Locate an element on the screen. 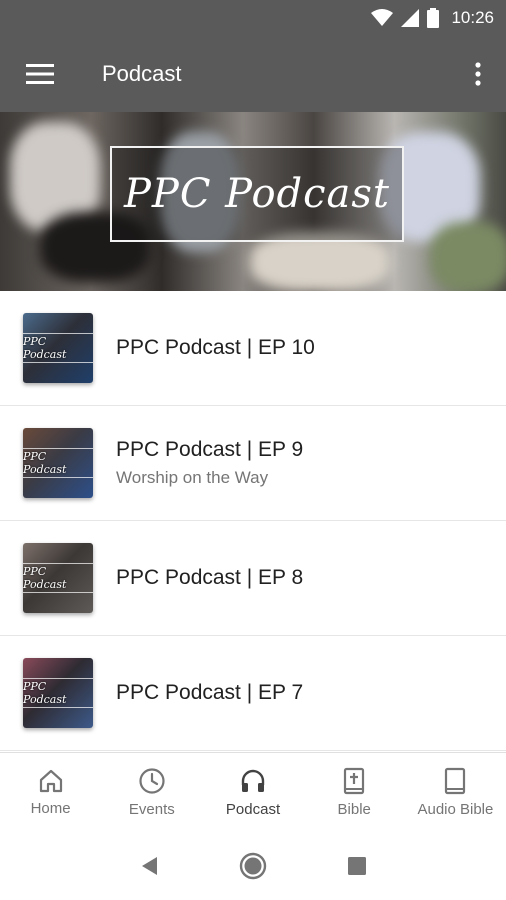 This screenshot has width=506, height=900. bottom-navigation: Home Events Podcast Bible Audio Bible is located at coordinates (253, 792).